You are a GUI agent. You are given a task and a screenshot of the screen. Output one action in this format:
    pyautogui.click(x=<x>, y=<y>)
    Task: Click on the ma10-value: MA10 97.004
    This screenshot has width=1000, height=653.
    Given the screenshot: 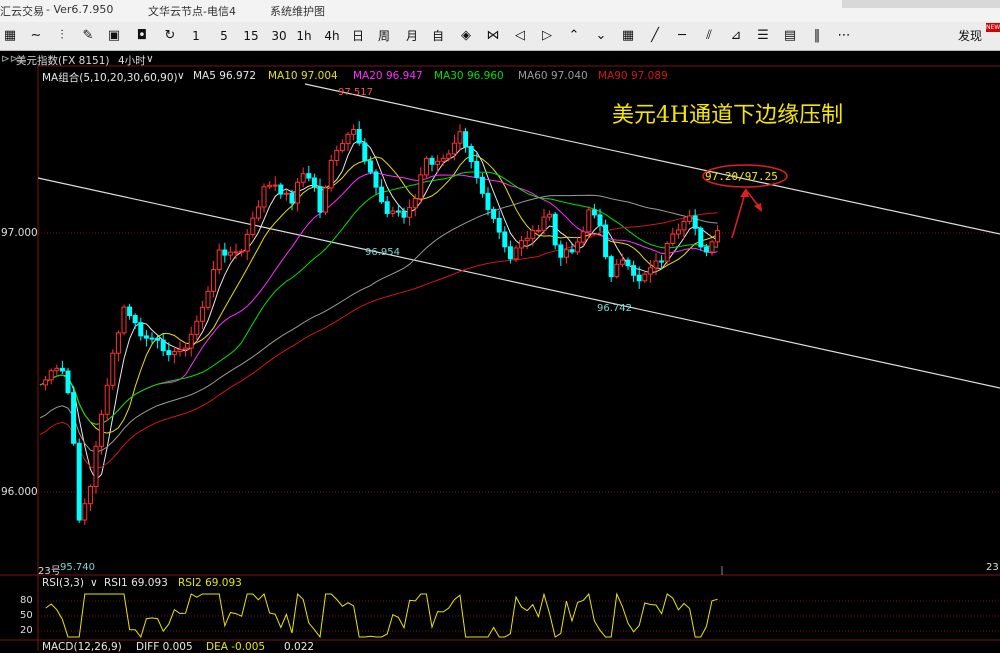 What is the action you would take?
    pyautogui.click(x=303, y=76)
    